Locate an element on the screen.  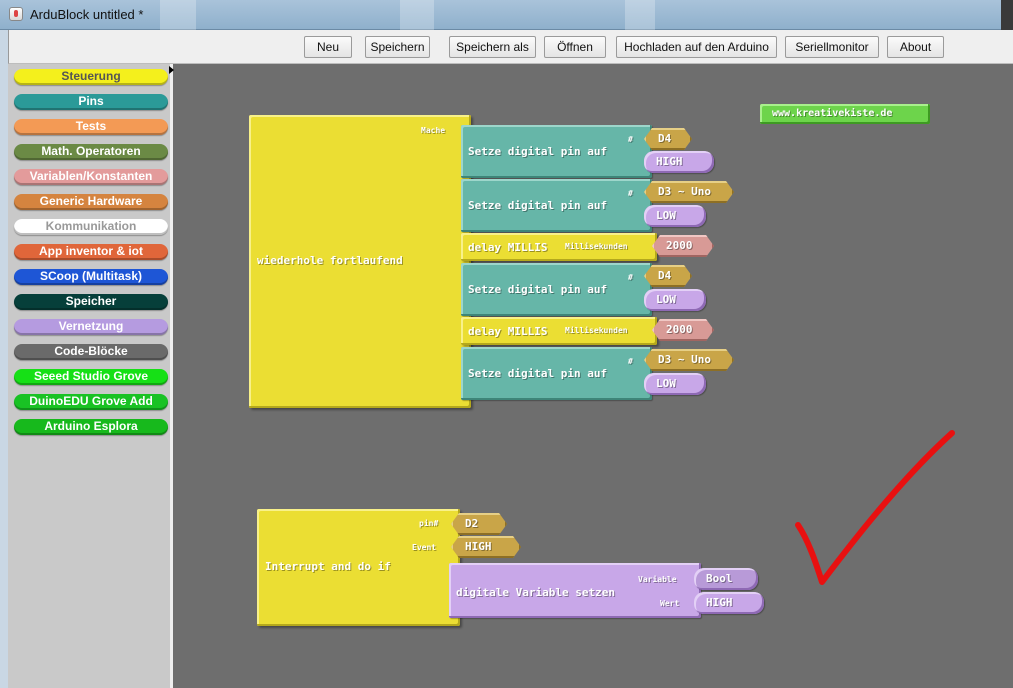
window-frame-left is located at coordinates (4, 359).